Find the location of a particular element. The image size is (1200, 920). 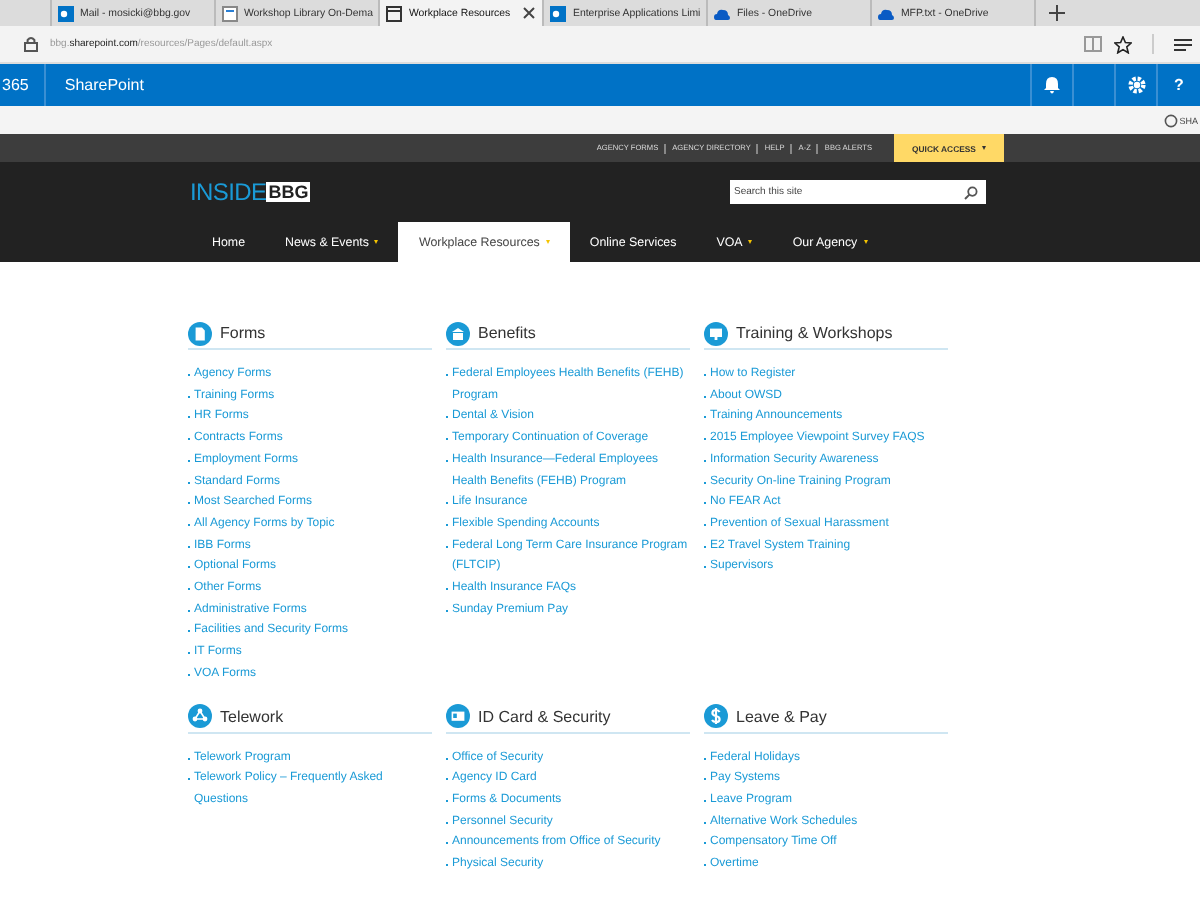

book-icon is located at coordinates (1093, 44).